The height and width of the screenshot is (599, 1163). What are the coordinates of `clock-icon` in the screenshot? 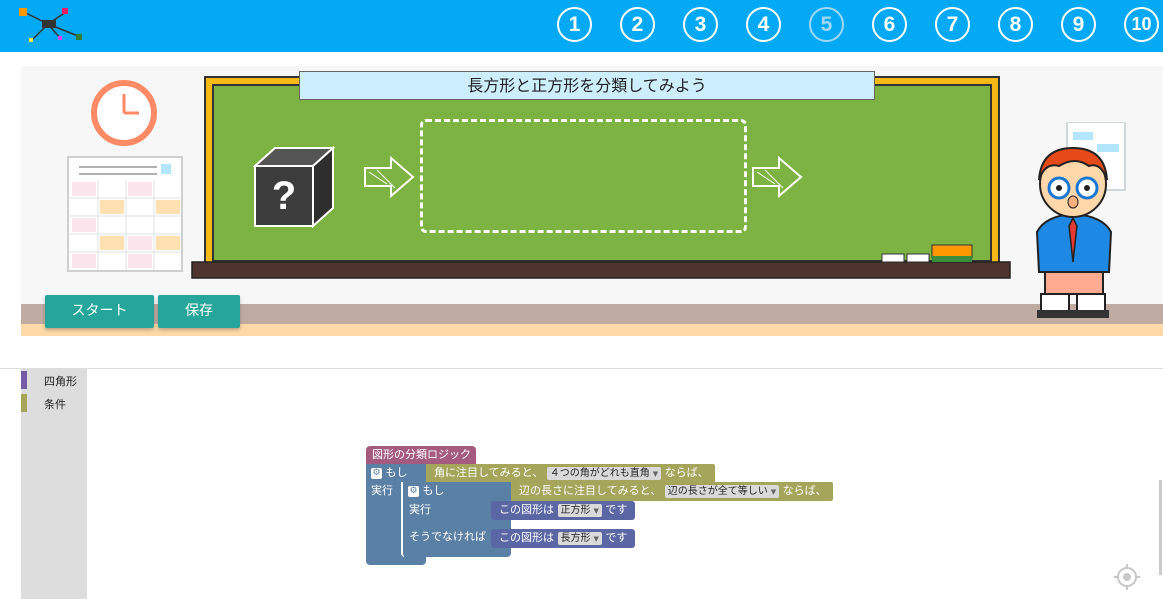 It's located at (124, 113).